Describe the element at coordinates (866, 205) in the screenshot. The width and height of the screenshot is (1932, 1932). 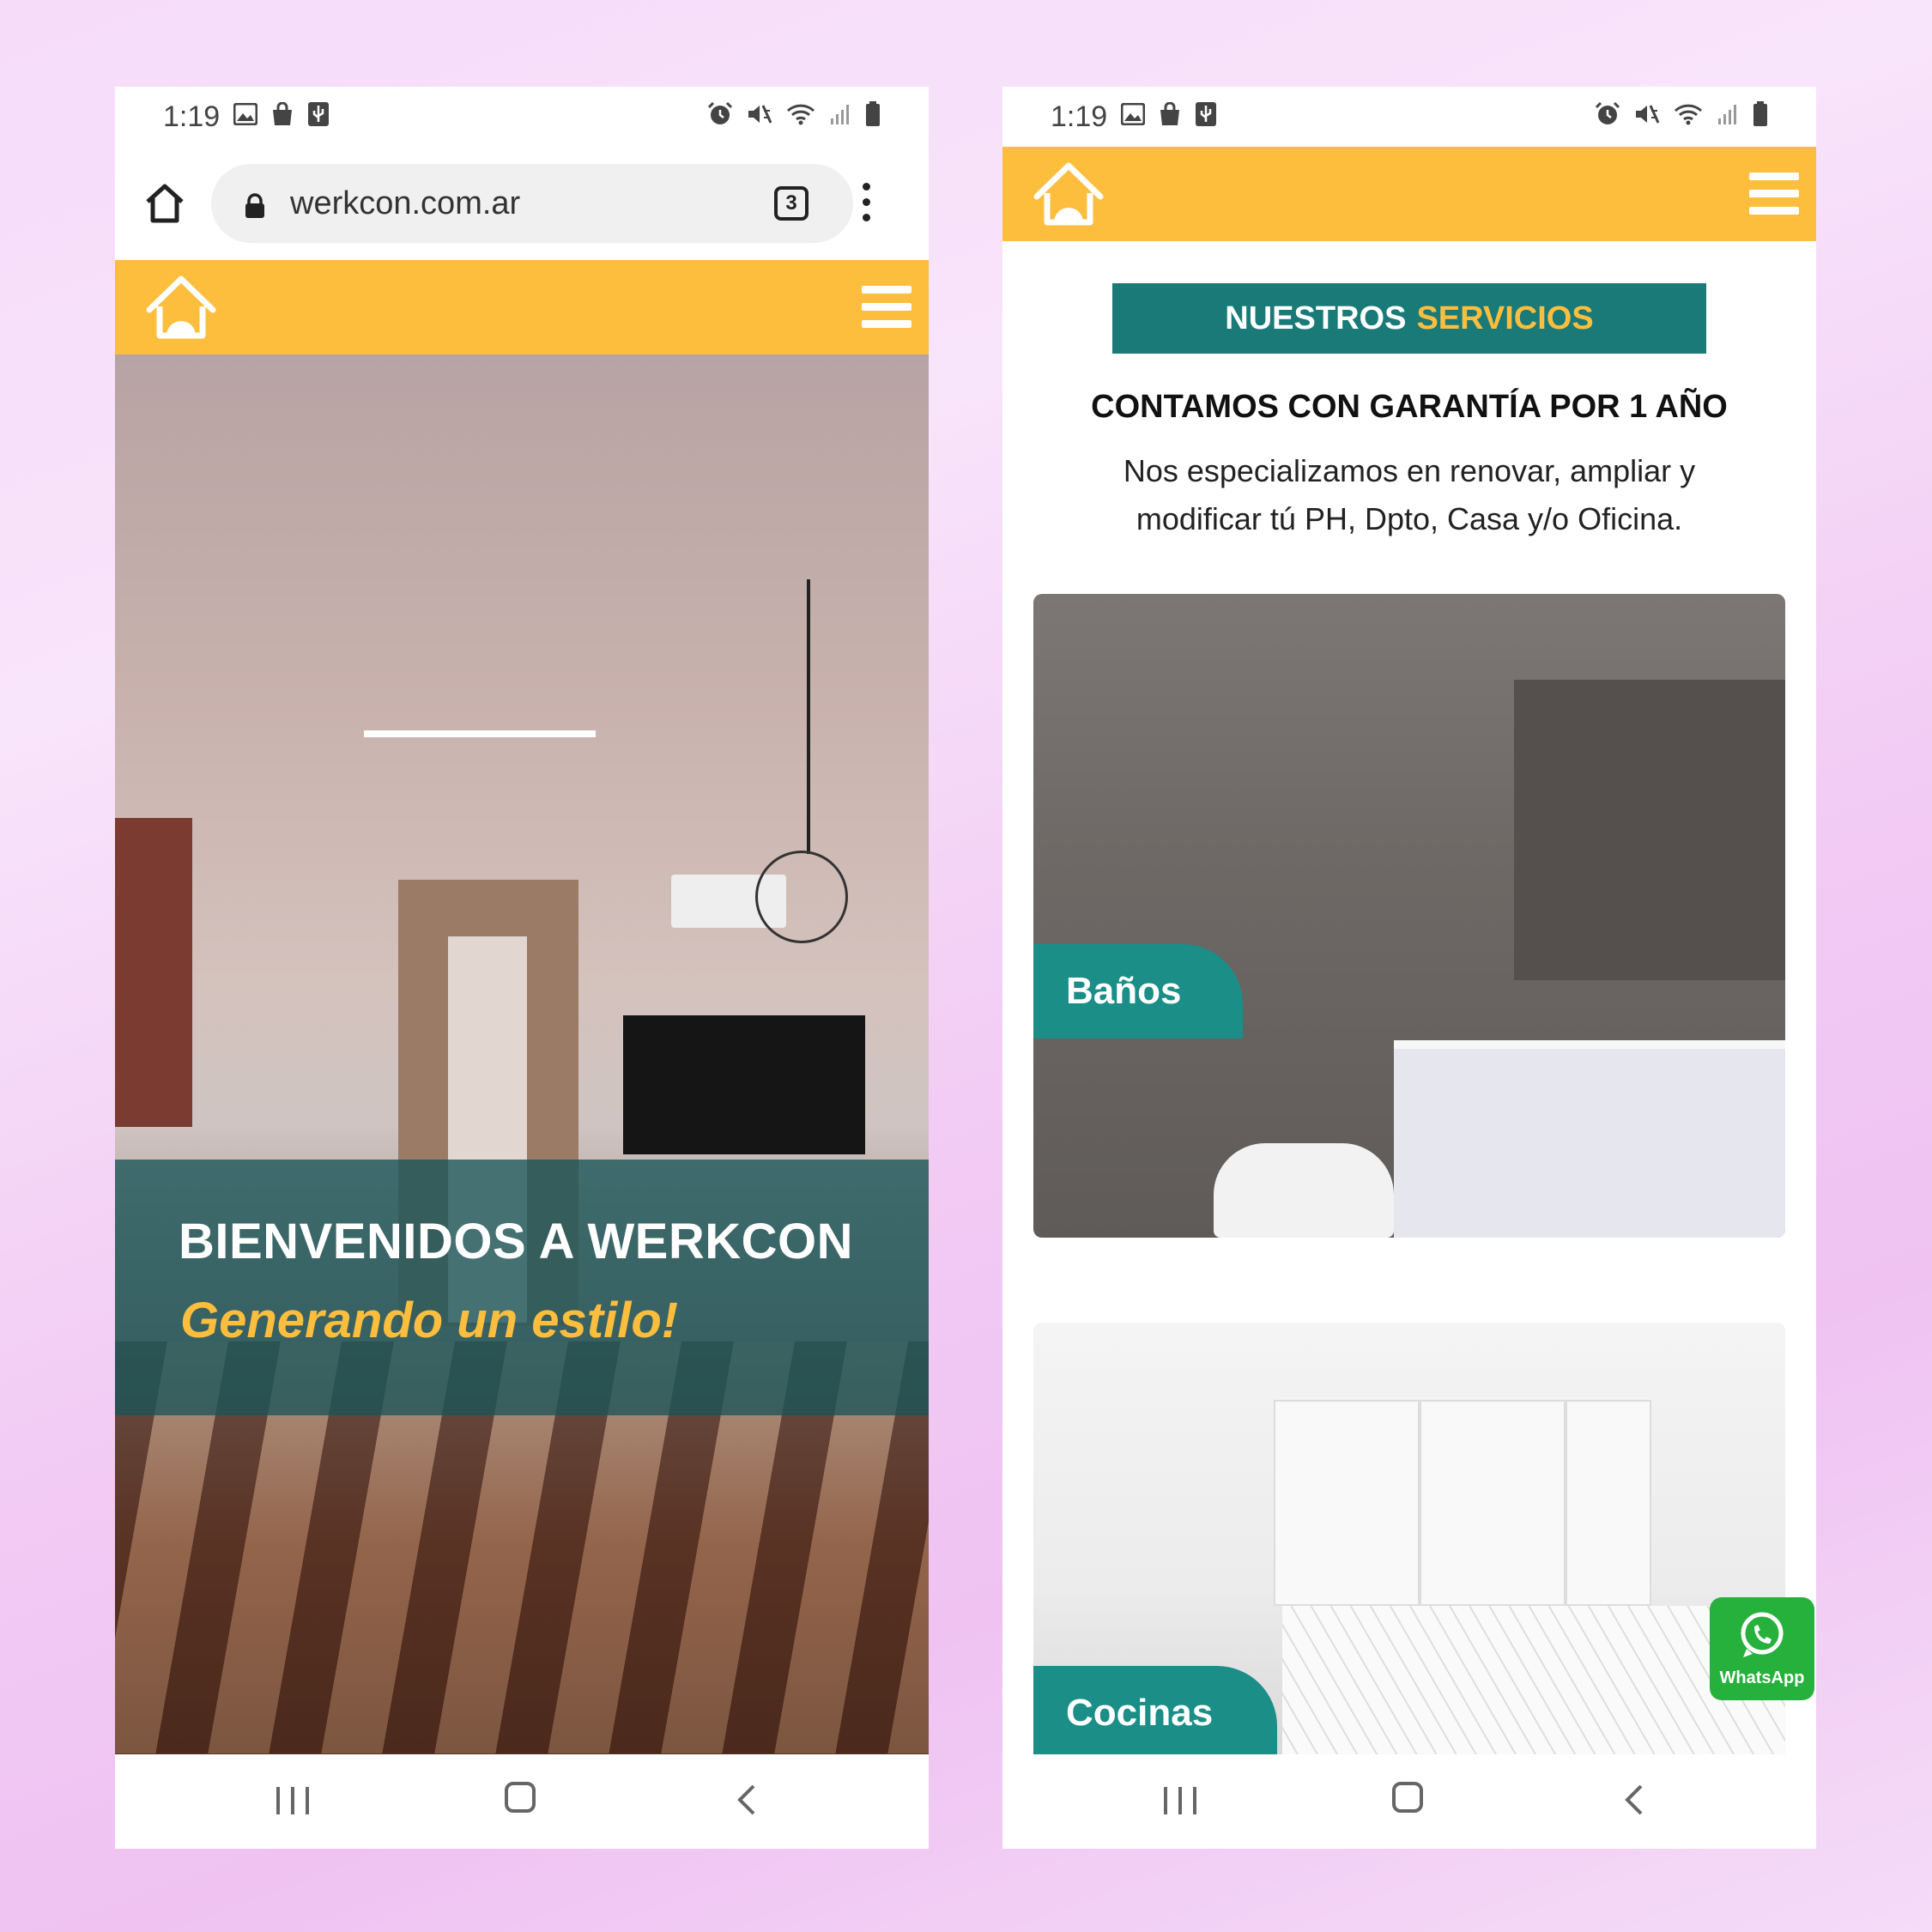
I see `more-vert-icon` at that location.